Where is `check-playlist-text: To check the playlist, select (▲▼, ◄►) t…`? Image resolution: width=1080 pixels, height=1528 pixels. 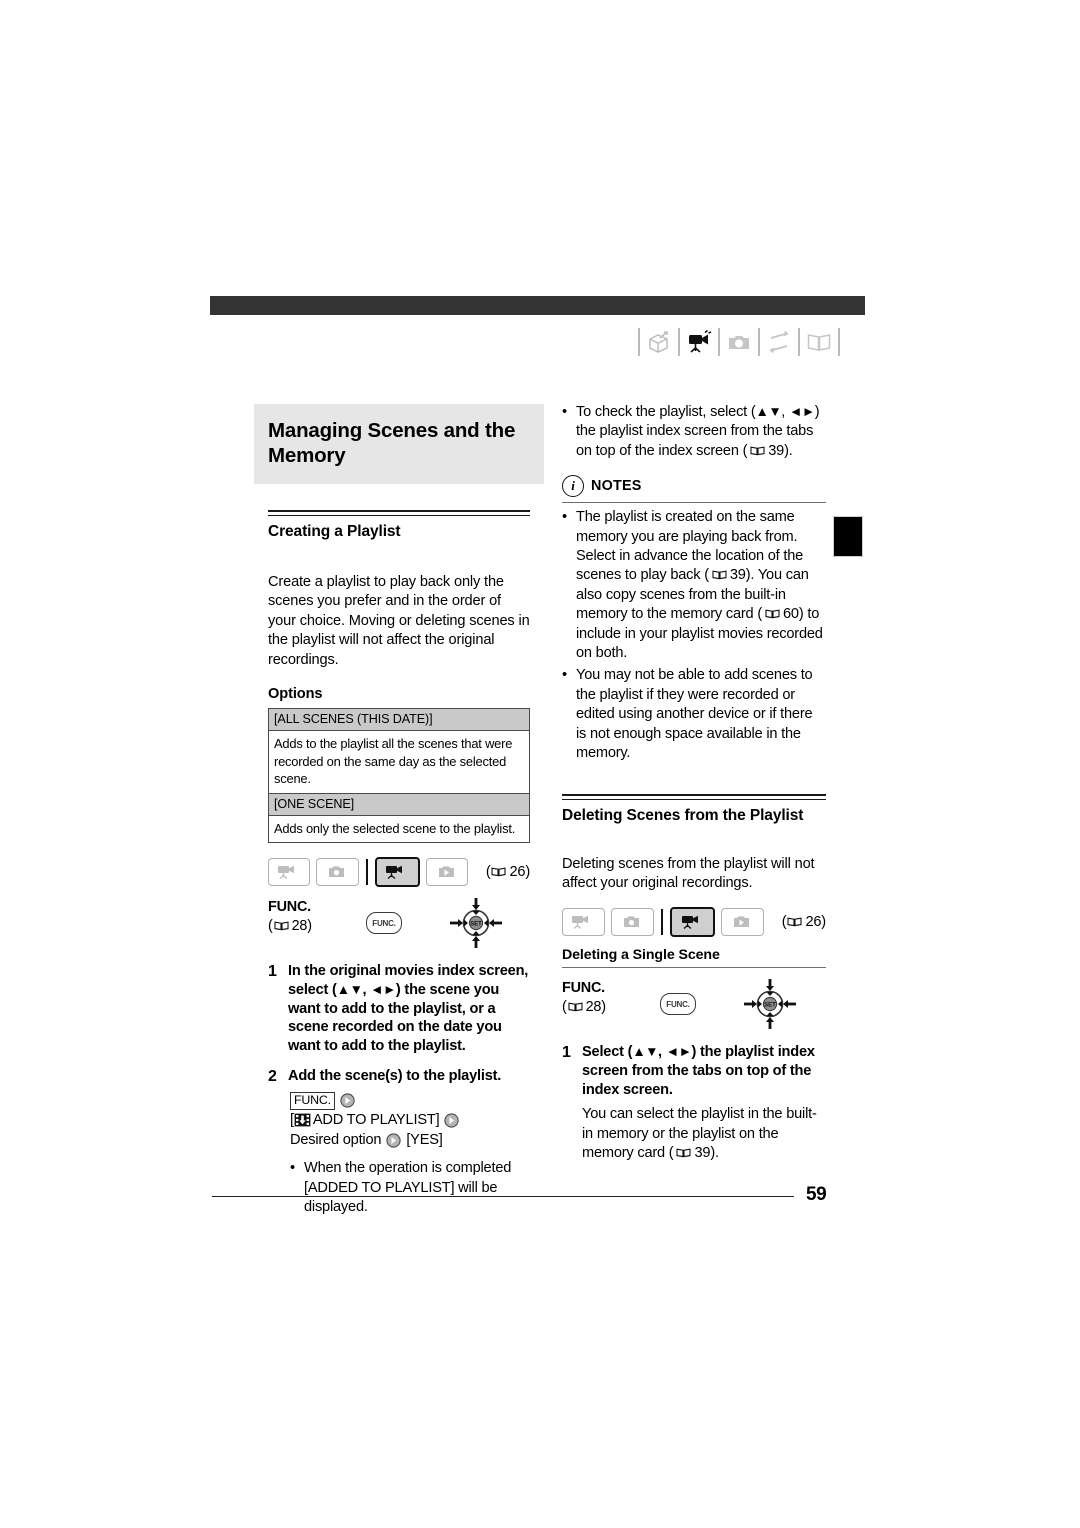
check-playlist-text: To check the playlist, select (▲▼, ◄►) t… is located at coordinates (698, 431).